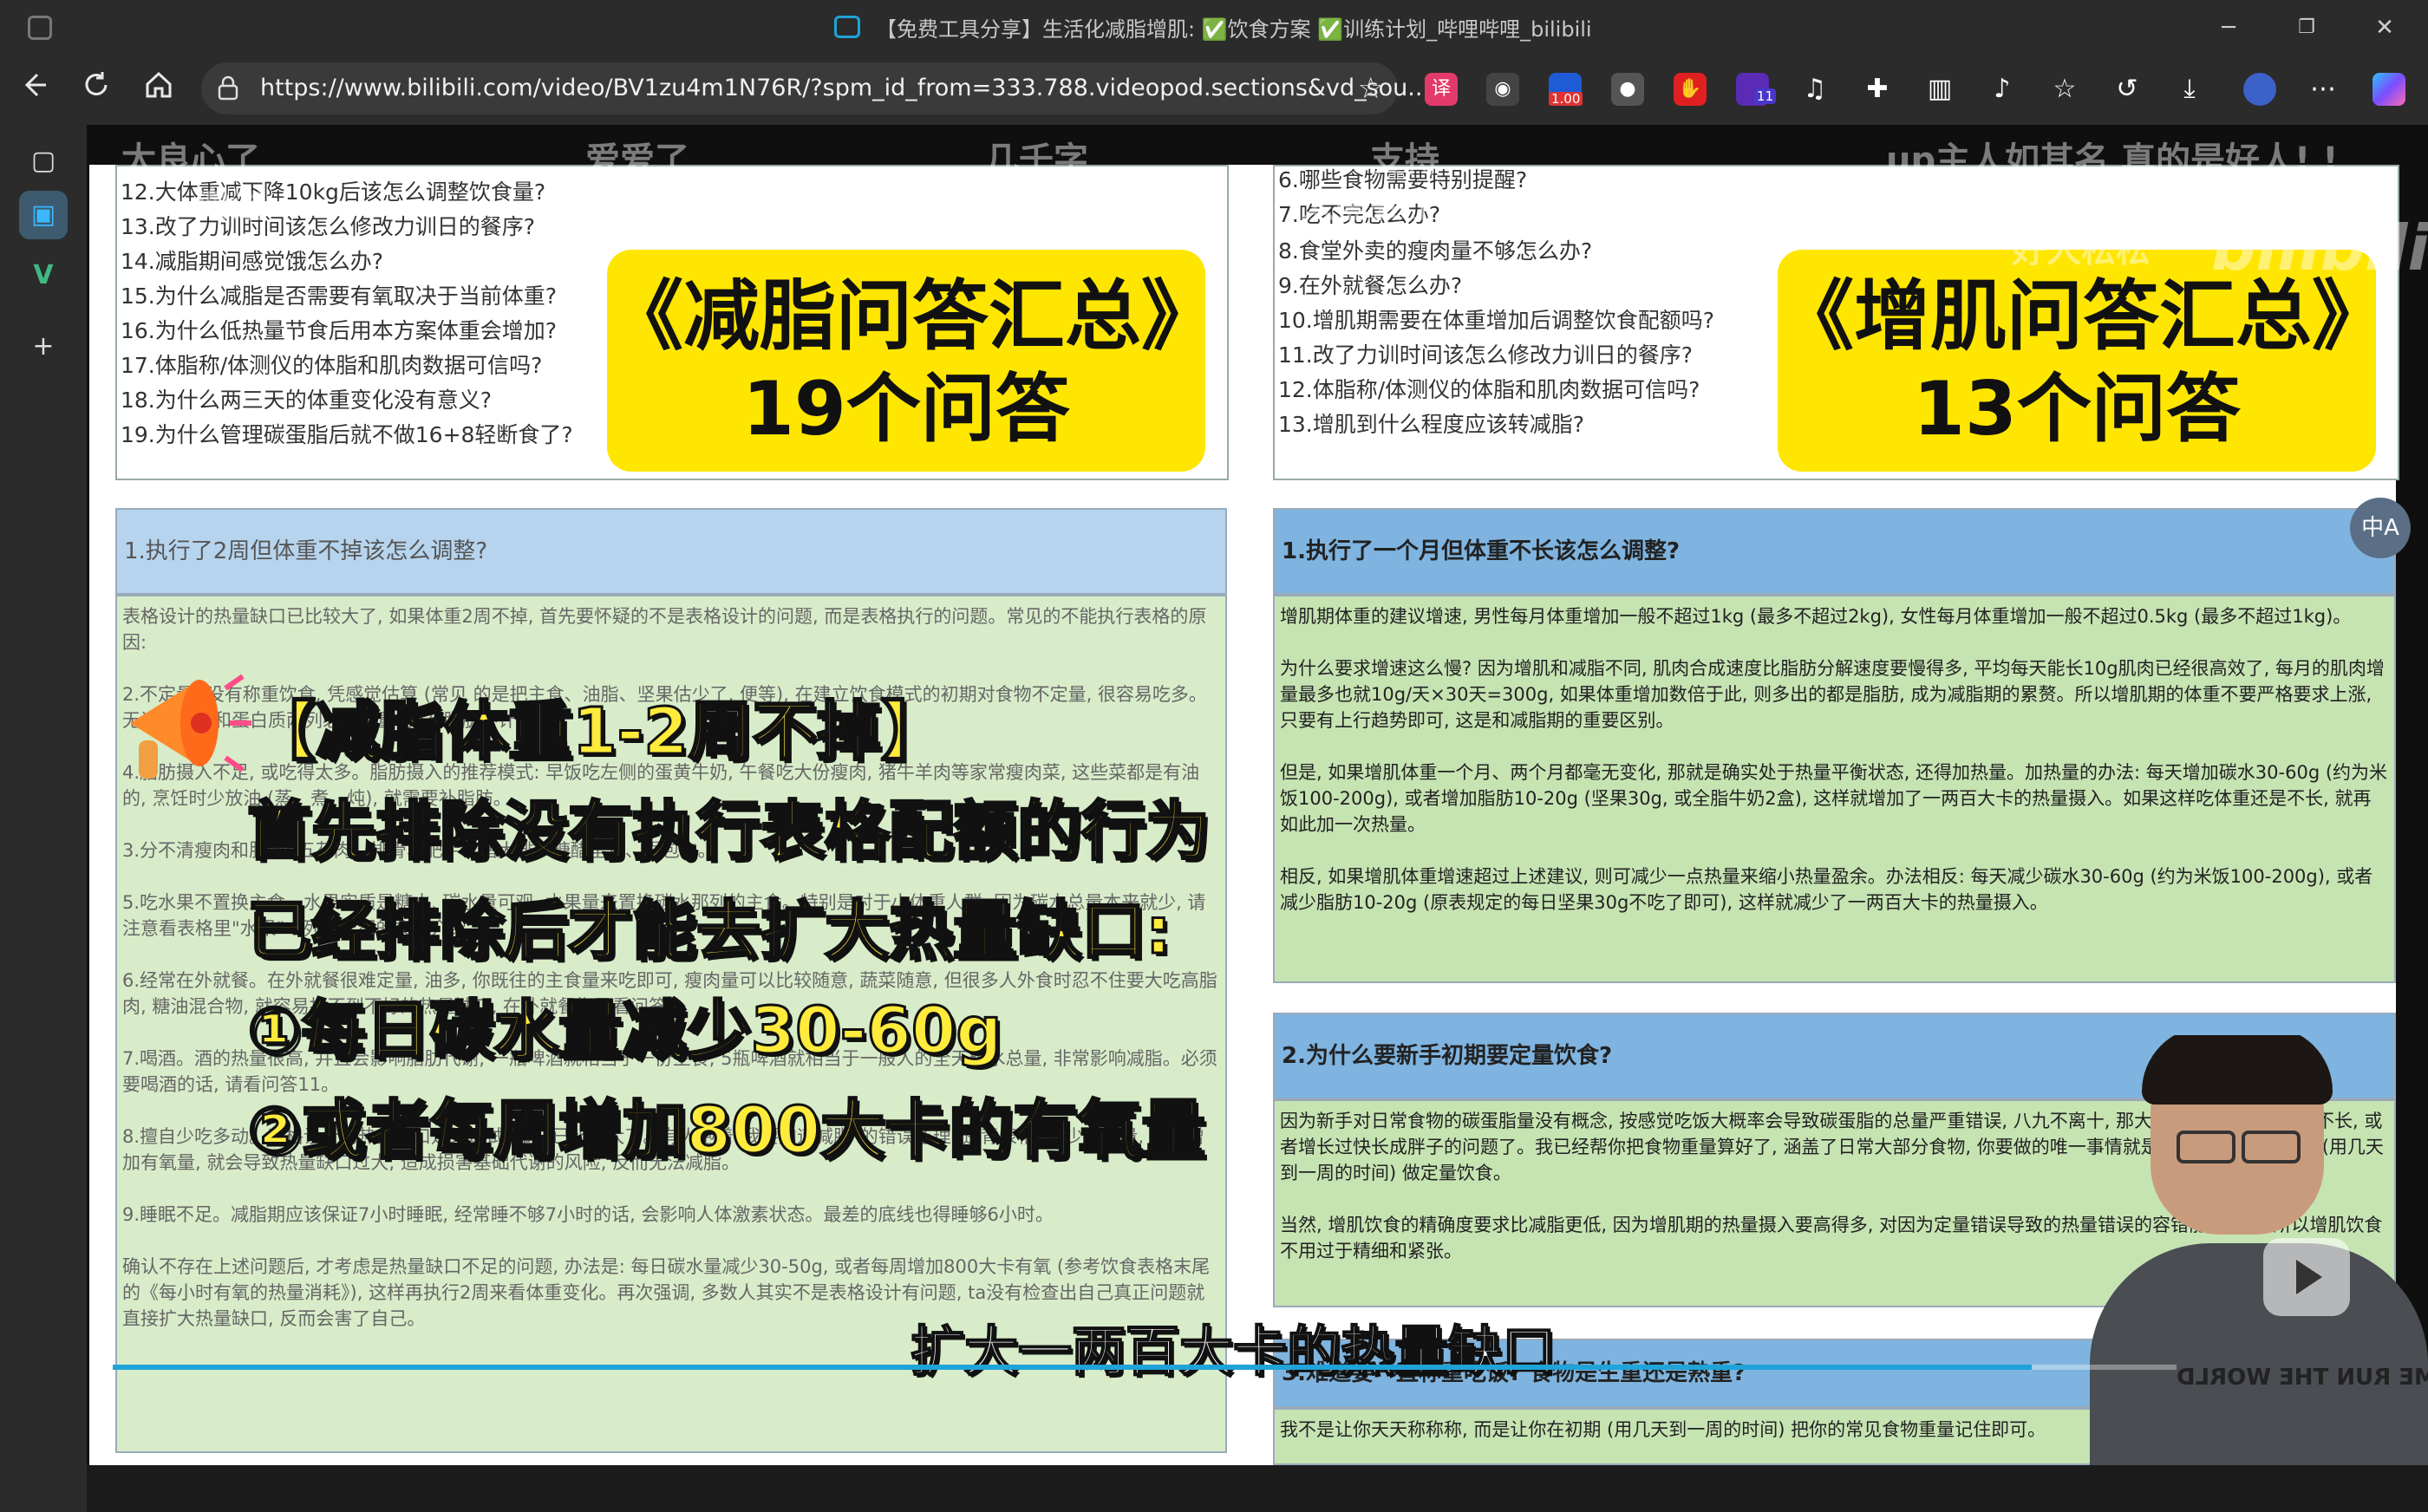  Describe the element at coordinates (912, 316) in the screenshot. I see `badge-title: 《减脂问答汇总》` at that location.